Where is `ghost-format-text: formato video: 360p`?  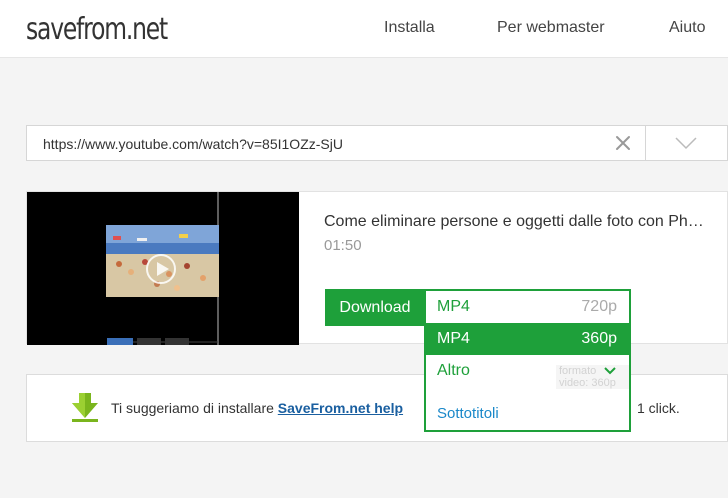
ghost-format-text: formato video: 360p is located at coordinates (592, 377).